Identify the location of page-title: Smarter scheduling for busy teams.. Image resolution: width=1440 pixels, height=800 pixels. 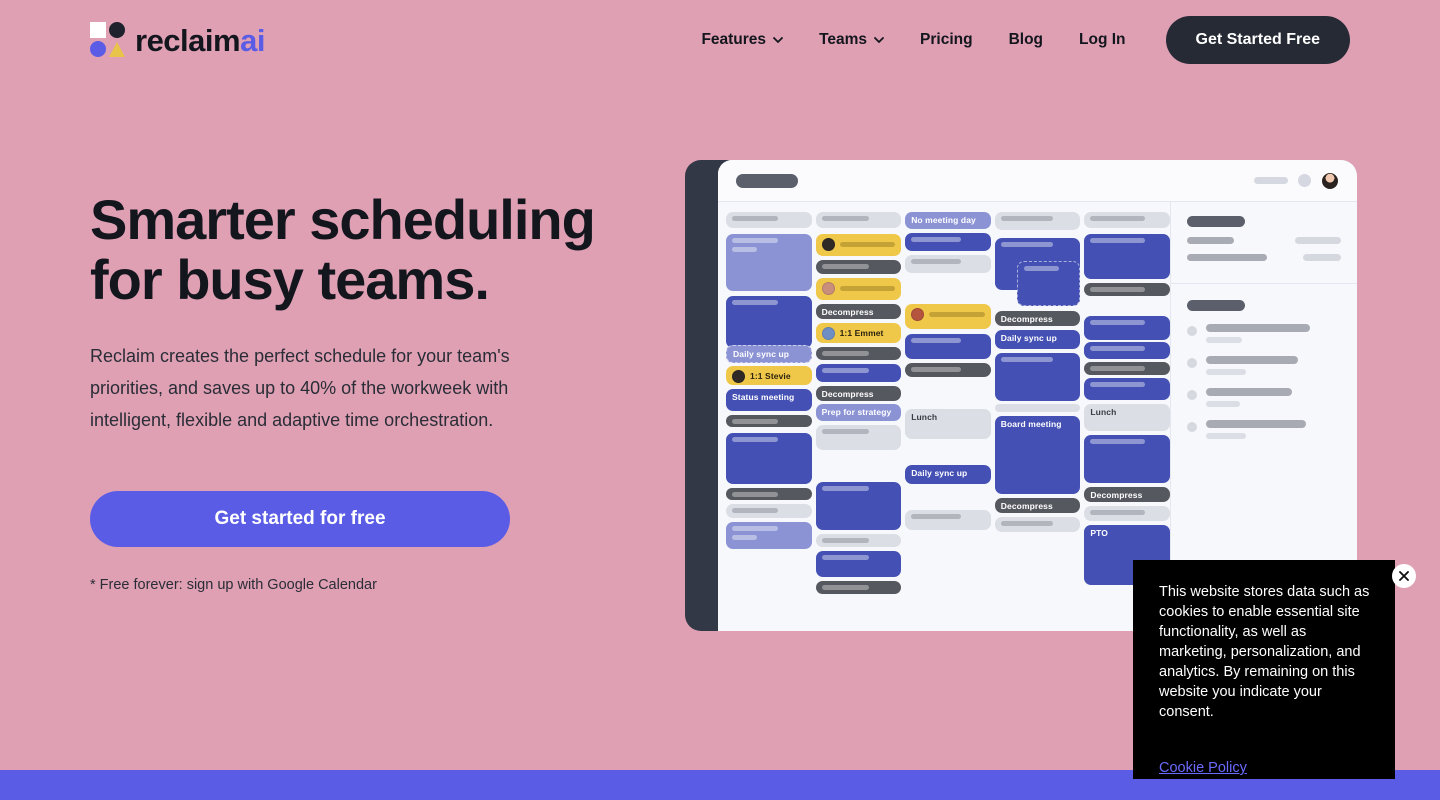
(350, 250).